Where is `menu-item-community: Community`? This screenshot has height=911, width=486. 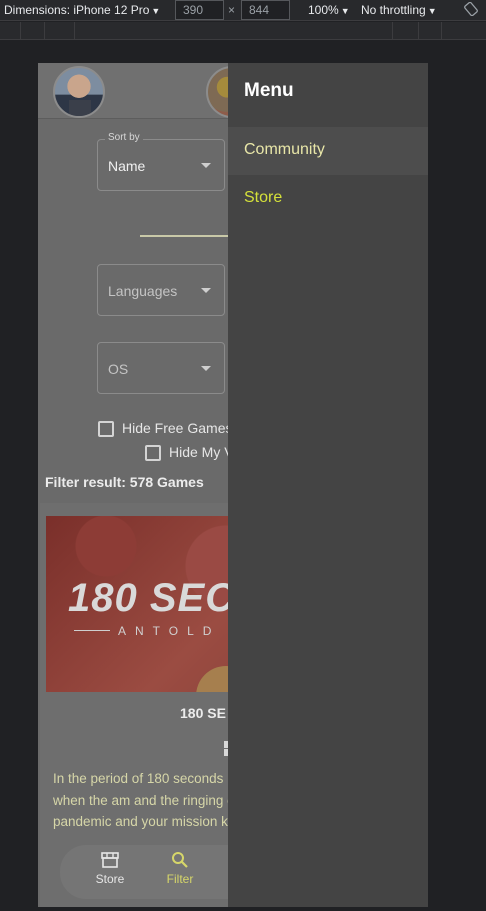
menu-item-community: Community is located at coordinates (328, 151).